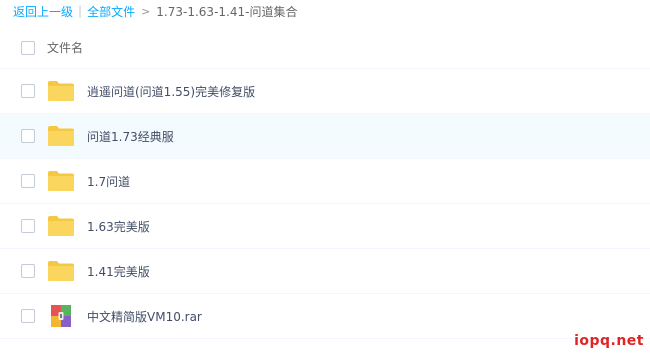  Describe the element at coordinates (325, 91) in the screenshot. I see `file-row: 逍遥问道(问道1.55)完美修复版` at that location.